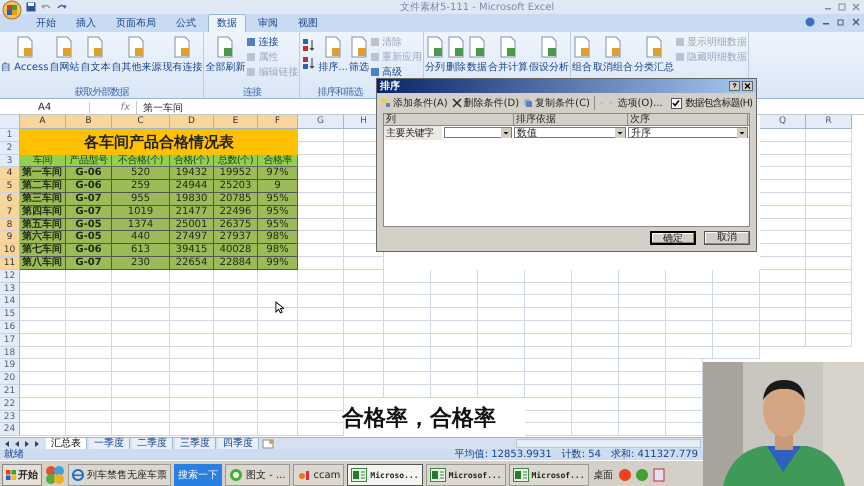 The height and width of the screenshot is (486, 864). Describe the element at coordinates (46, 23) in the screenshot. I see `ribbon-tab: 开始` at that location.